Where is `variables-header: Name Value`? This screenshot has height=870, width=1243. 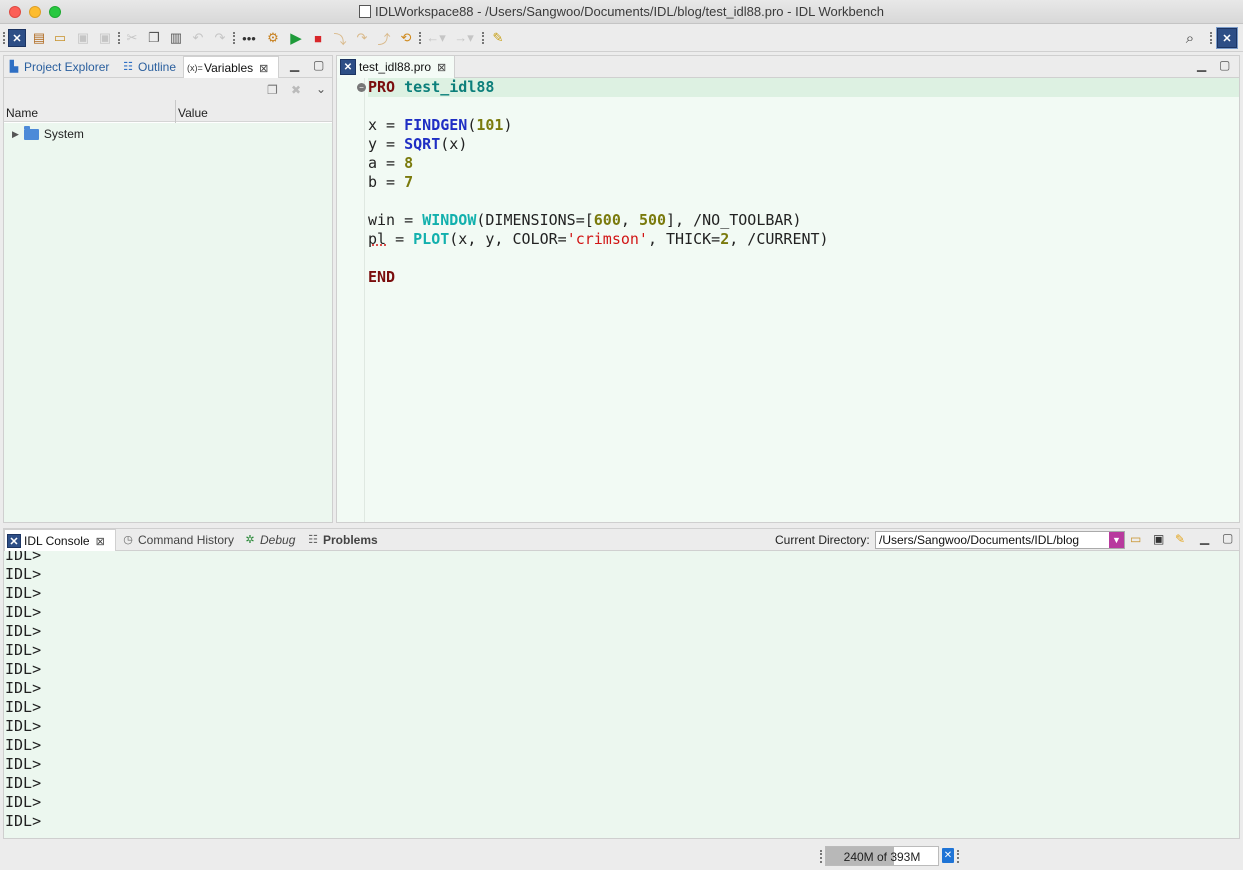 variables-header: Name Value is located at coordinates (168, 113).